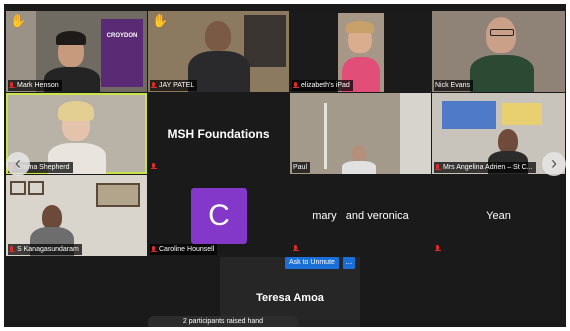 The image size is (570, 331). Describe the element at coordinates (45, 249) in the screenshot. I see `name-tag: S Kanagasundaram` at that location.